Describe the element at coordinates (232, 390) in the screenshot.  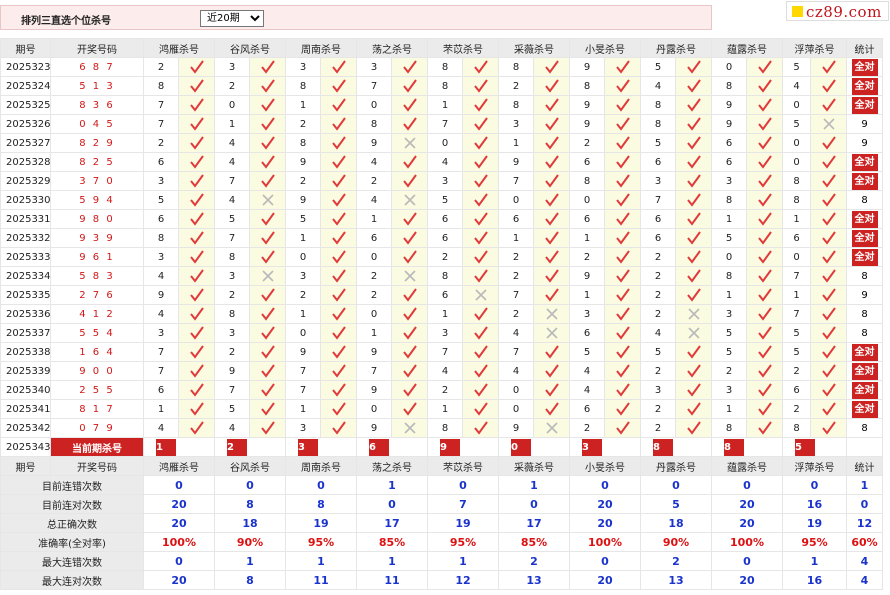
I see `kill-number: 7` at that location.